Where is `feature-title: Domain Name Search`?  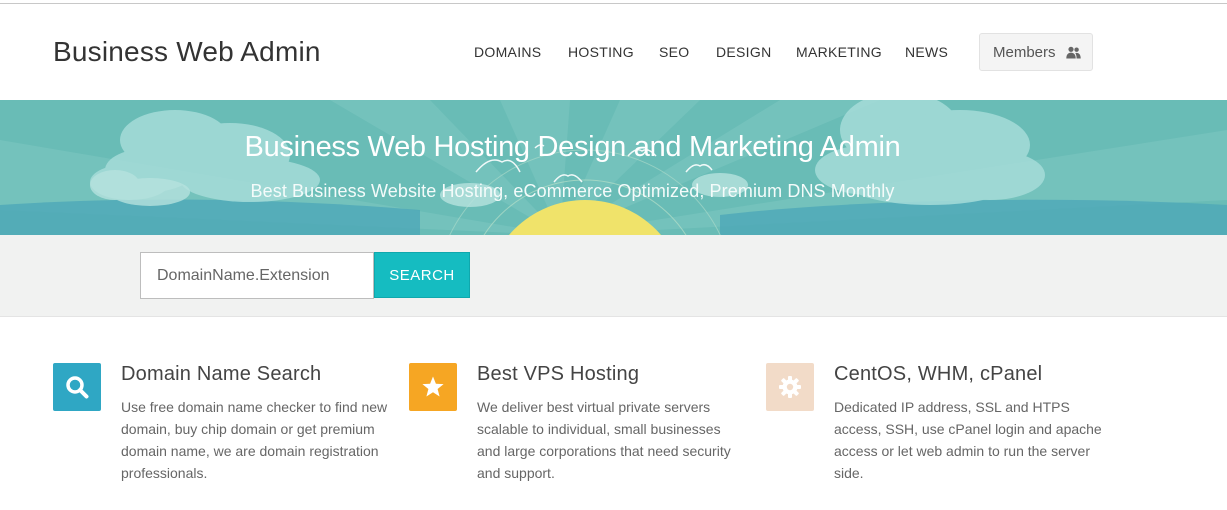 feature-title: Domain Name Search is located at coordinates (221, 374).